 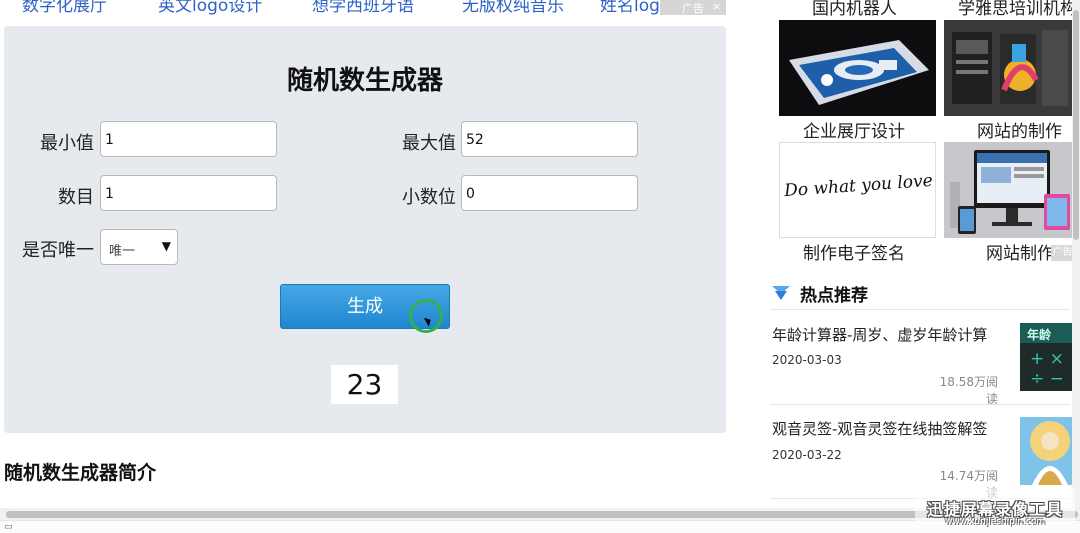 I want to click on calculator-symbols-icon: + × ÷ −, so click(x=1047, y=369).